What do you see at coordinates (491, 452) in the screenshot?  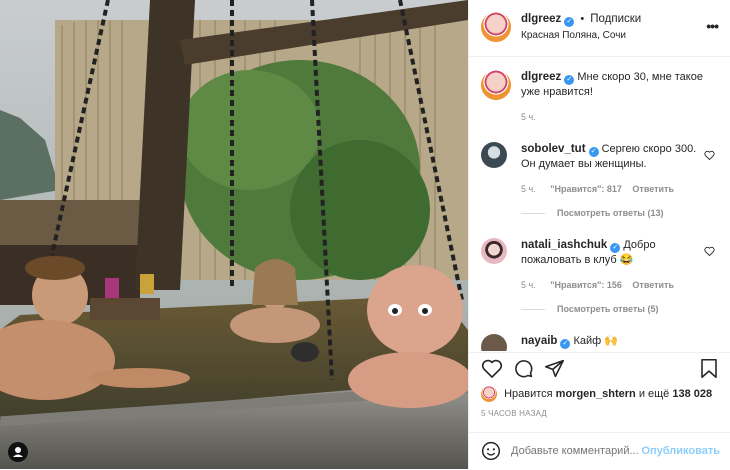 I see `emoji-icon` at bounding box center [491, 452].